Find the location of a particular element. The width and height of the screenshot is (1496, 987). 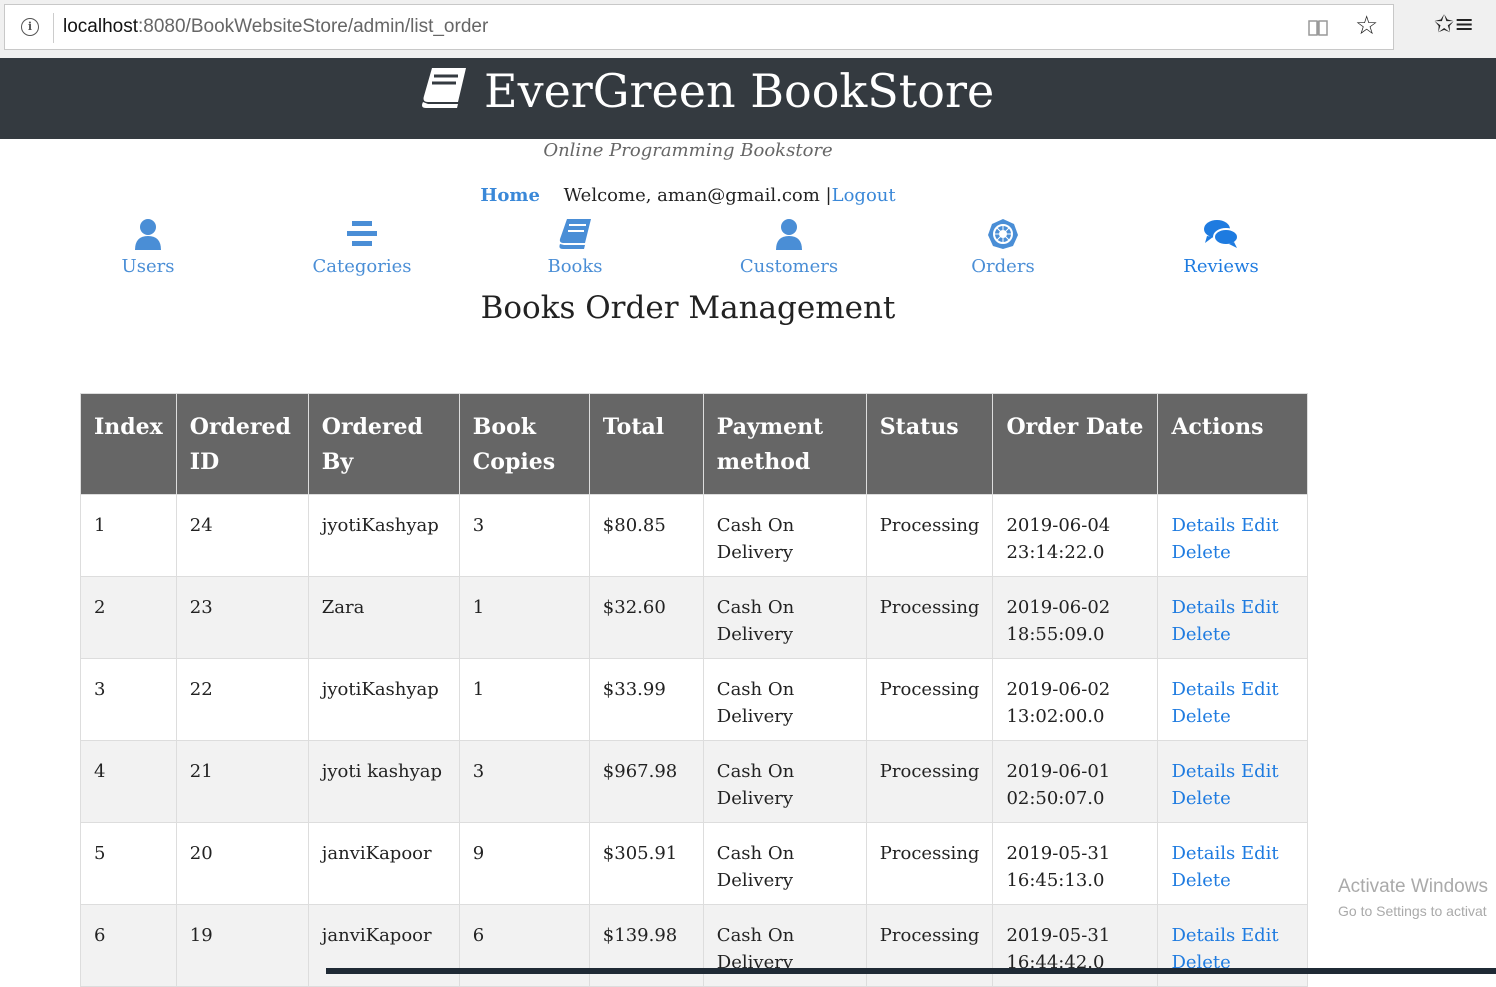

menu-label-categories: Categories is located at coordinates (362, 266).